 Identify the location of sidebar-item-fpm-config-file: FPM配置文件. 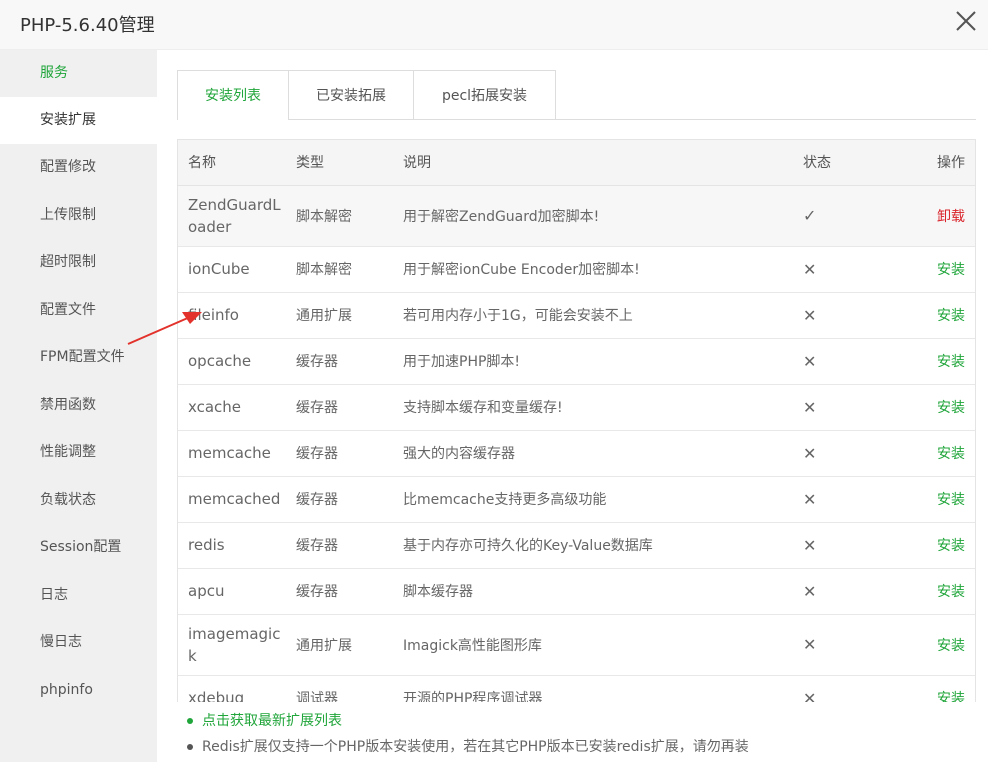
(78, 357).